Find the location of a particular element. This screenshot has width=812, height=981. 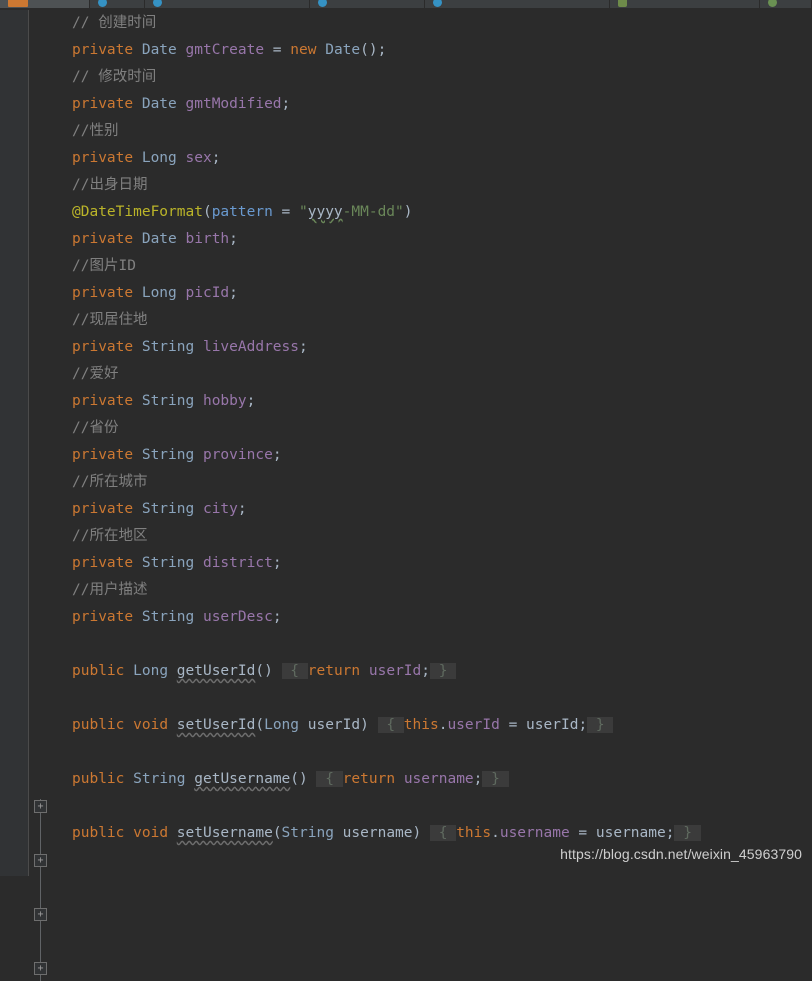

code-line: private String userDesc; is located at coordinates (420, 617).